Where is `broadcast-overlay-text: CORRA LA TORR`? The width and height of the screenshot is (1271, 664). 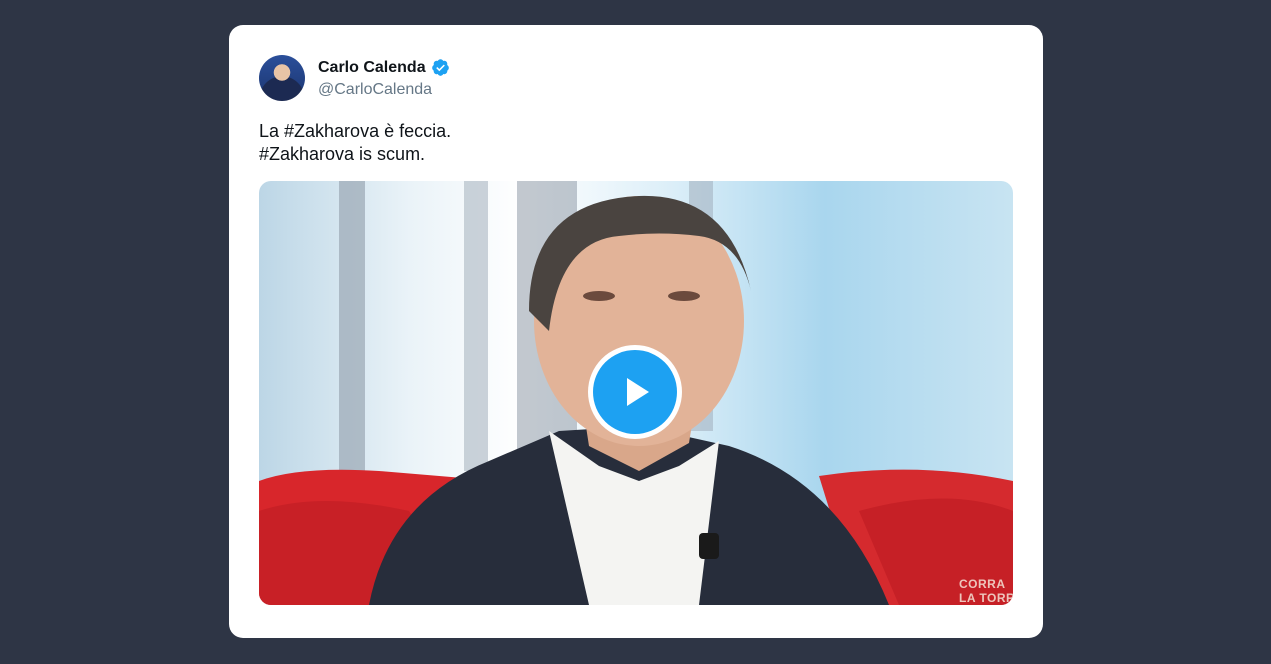 broadcast-overlay-text: CORRA LA TORR is located at coordinates (986, 591).